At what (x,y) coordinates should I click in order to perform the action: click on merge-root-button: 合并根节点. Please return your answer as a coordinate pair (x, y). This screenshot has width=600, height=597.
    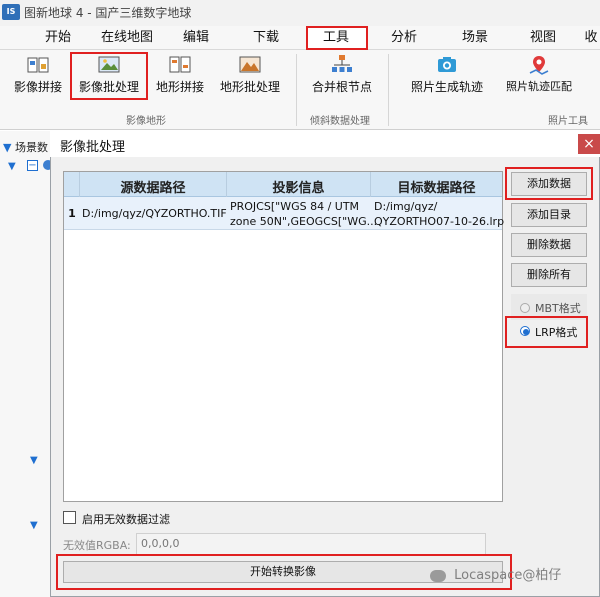
    Looking at the image, I should click on (342, 77).